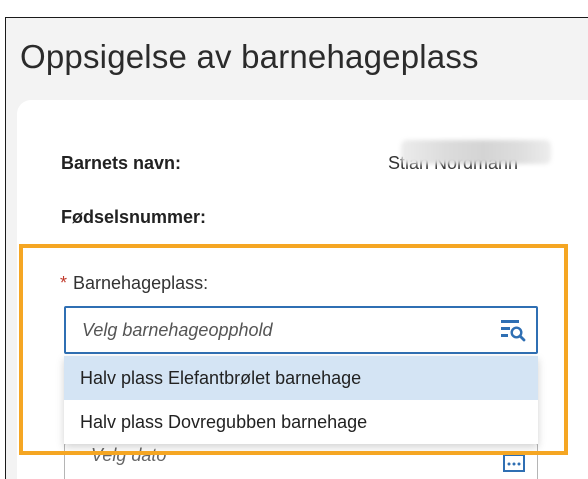  What do you see at coordinates (301, 378) in the screenshot?
I see `dropdown-option-elefantbrolet: Halv plass Elefantbrølet barnehage` at bounding box center [301, 378].